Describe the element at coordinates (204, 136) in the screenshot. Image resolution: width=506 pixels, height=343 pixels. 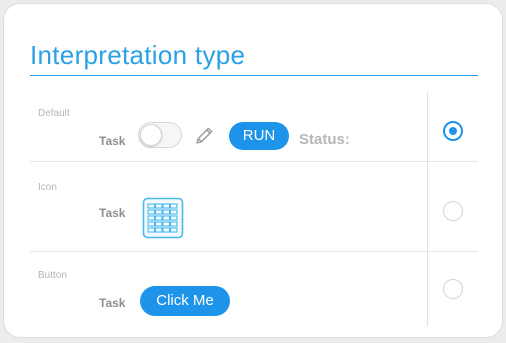
I see `pencil-icon` at that location.